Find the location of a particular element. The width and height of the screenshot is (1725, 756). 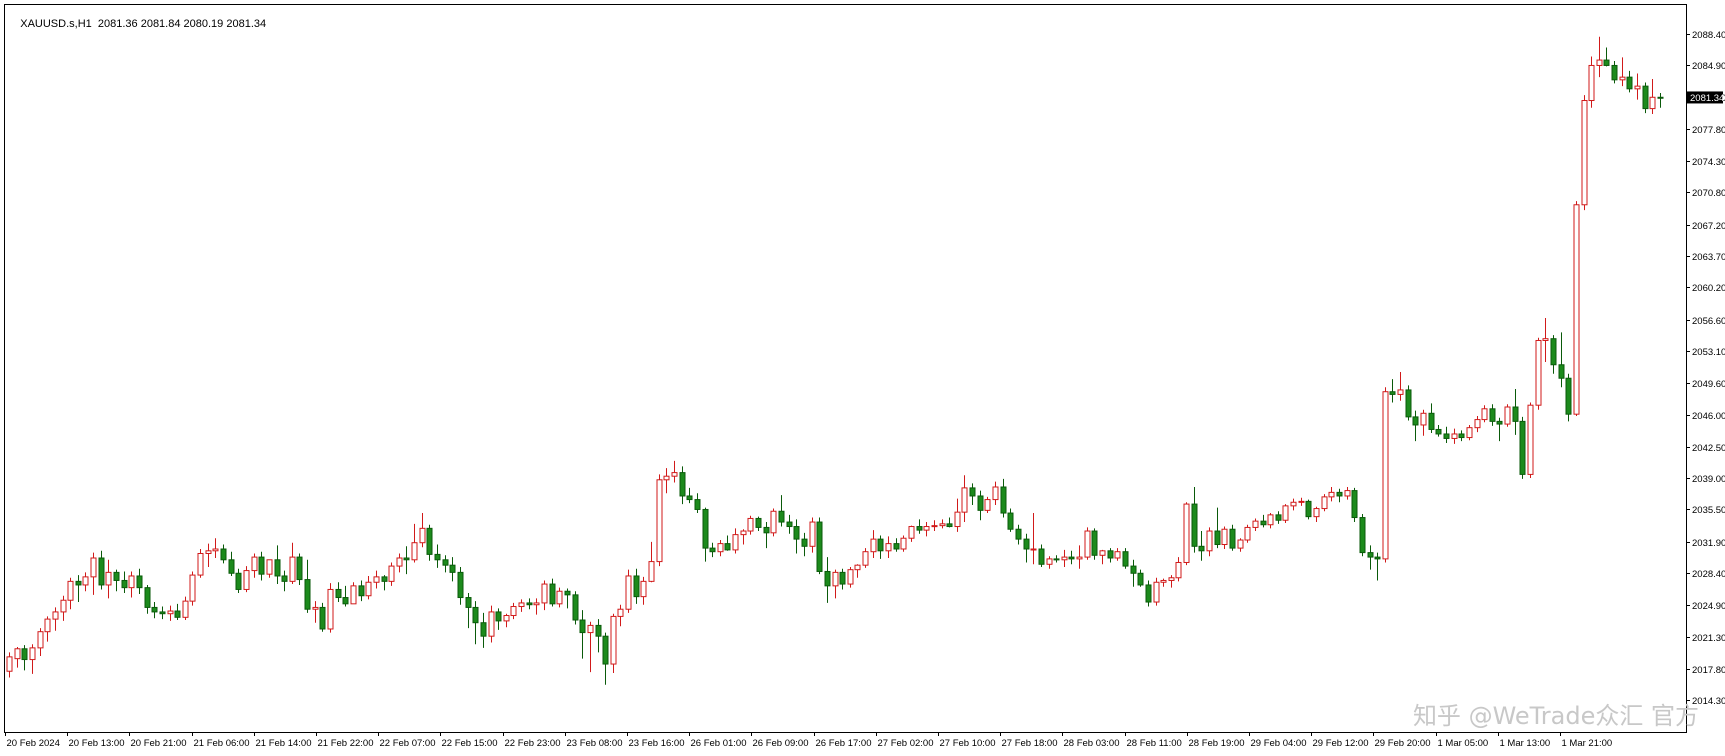

x-tick-label: 21 Feb 06:00 is located at coordinates (222, 743).